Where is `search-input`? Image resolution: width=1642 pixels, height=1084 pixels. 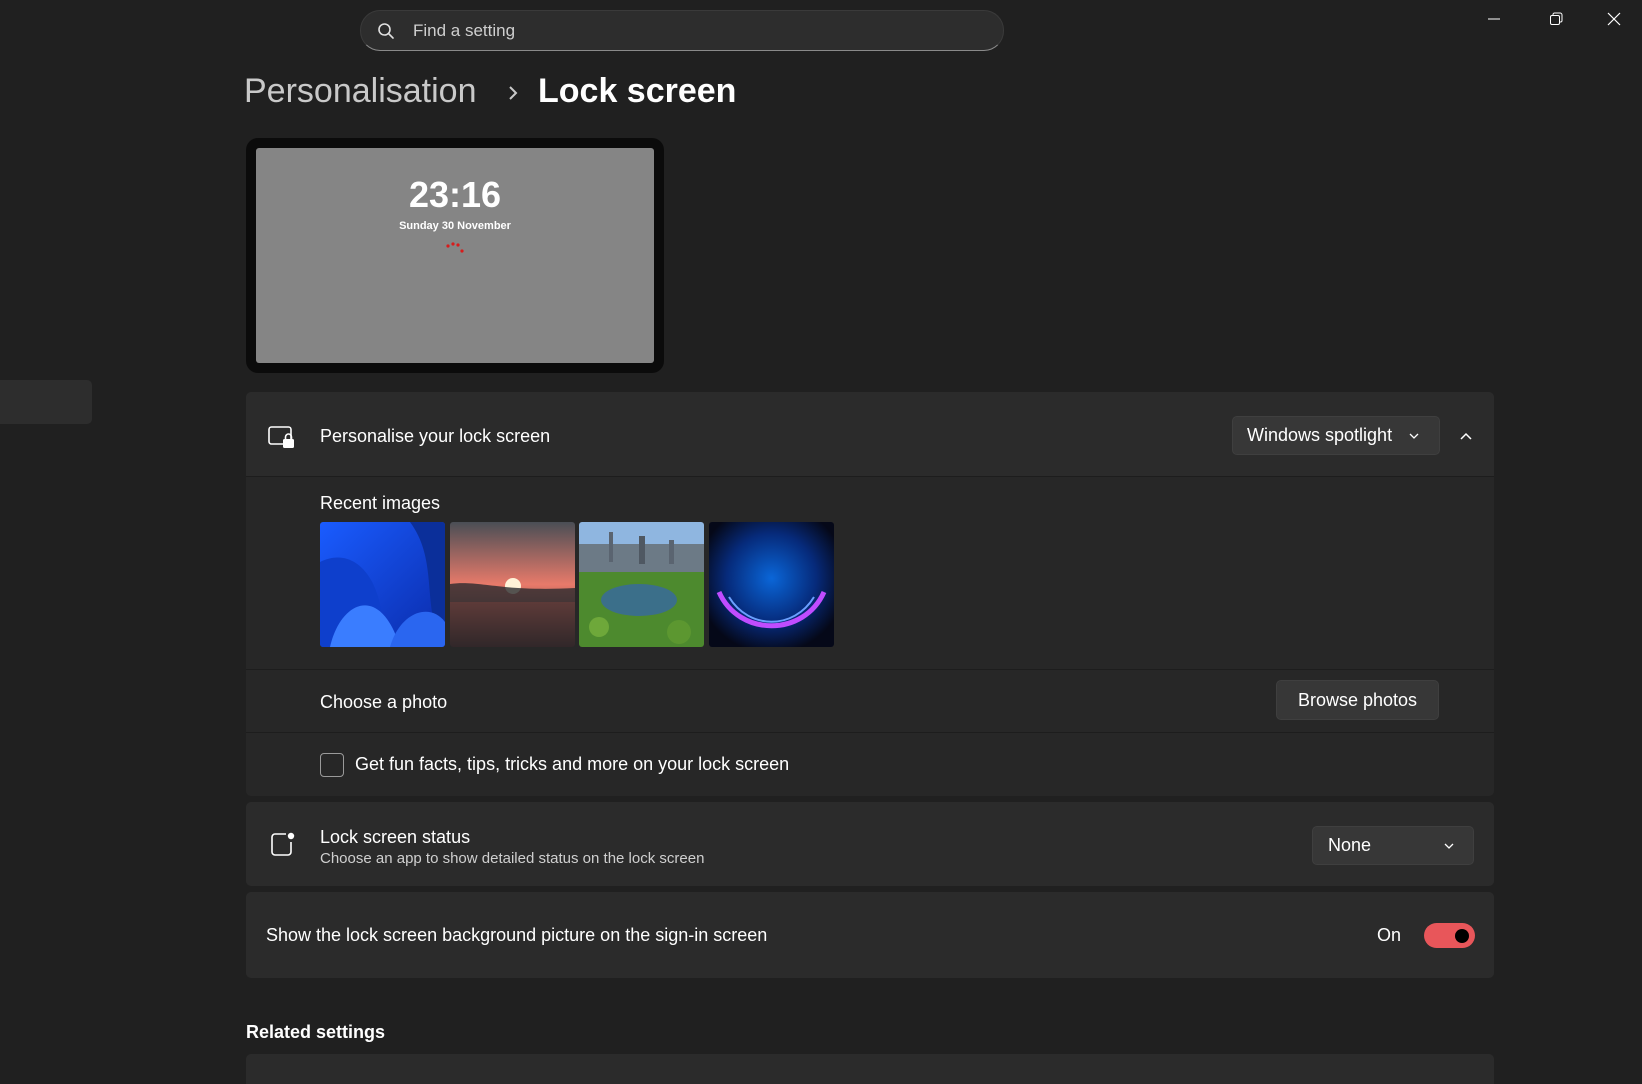
search-input is located at coordinates (693, 30).